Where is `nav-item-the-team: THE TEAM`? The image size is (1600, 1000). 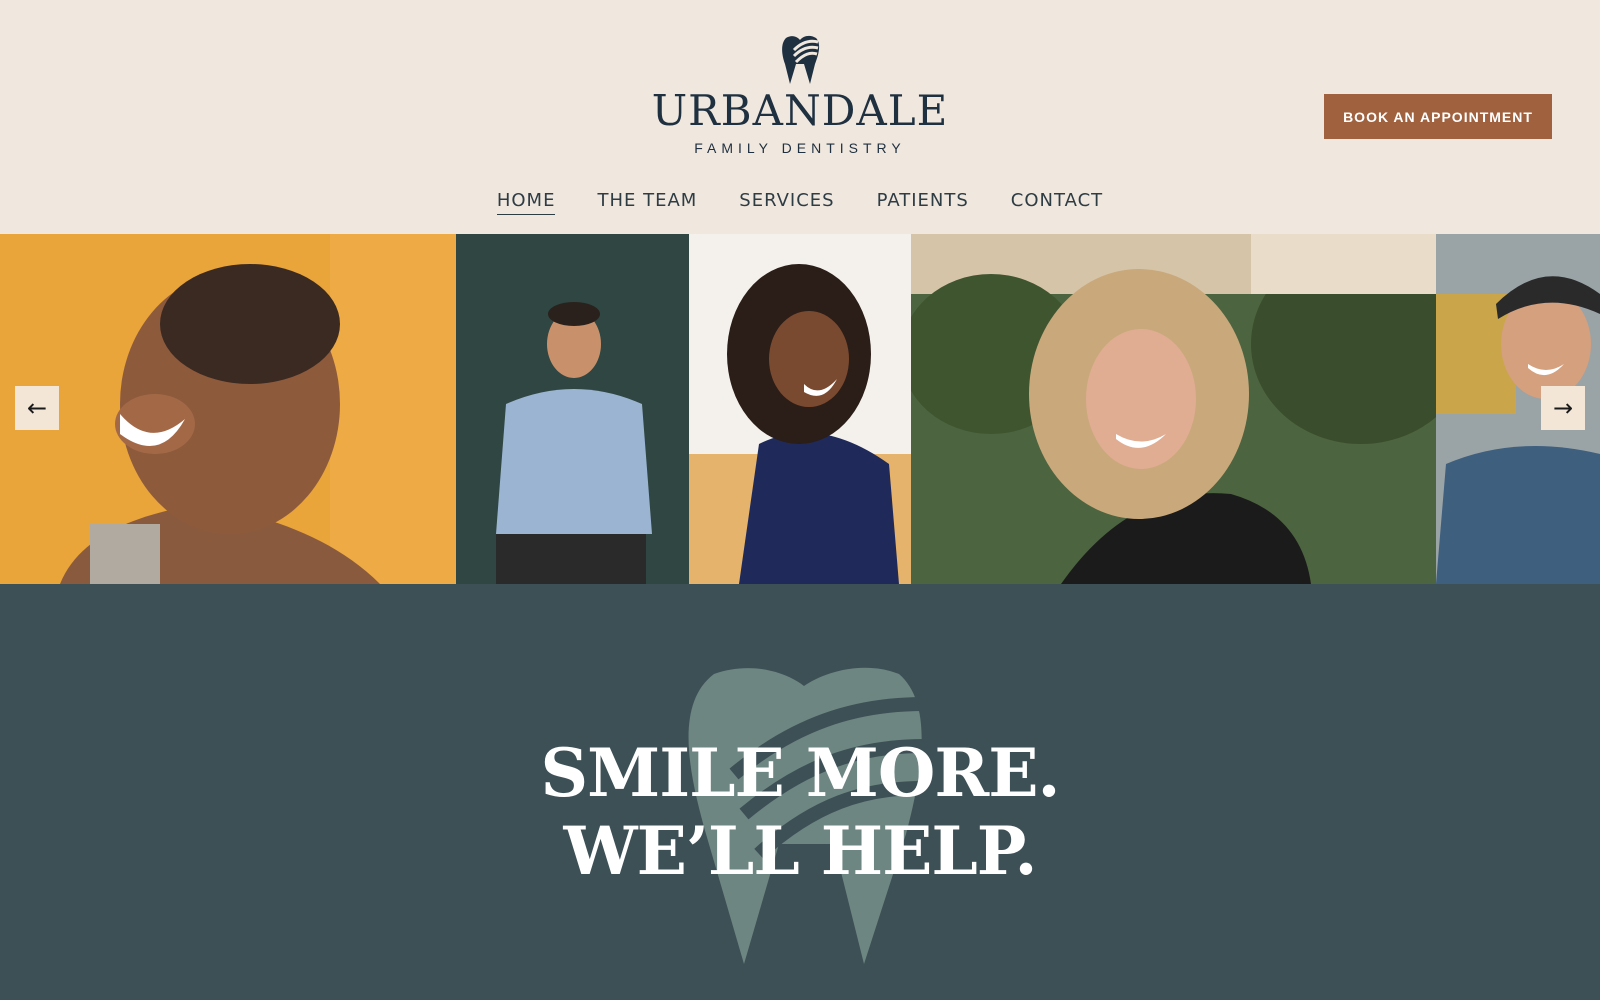 nav-item-the-team: THE TEAM is located at coordinates (647, 202).